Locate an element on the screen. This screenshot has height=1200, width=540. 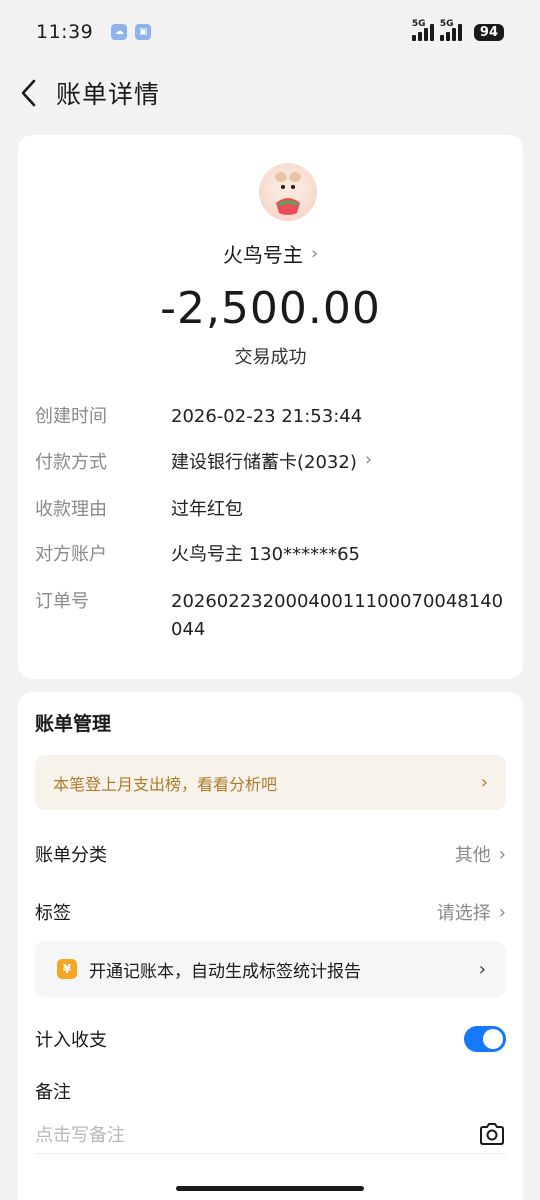
transaction-amount: -2,500.00 is located at coordinates (270, 308).